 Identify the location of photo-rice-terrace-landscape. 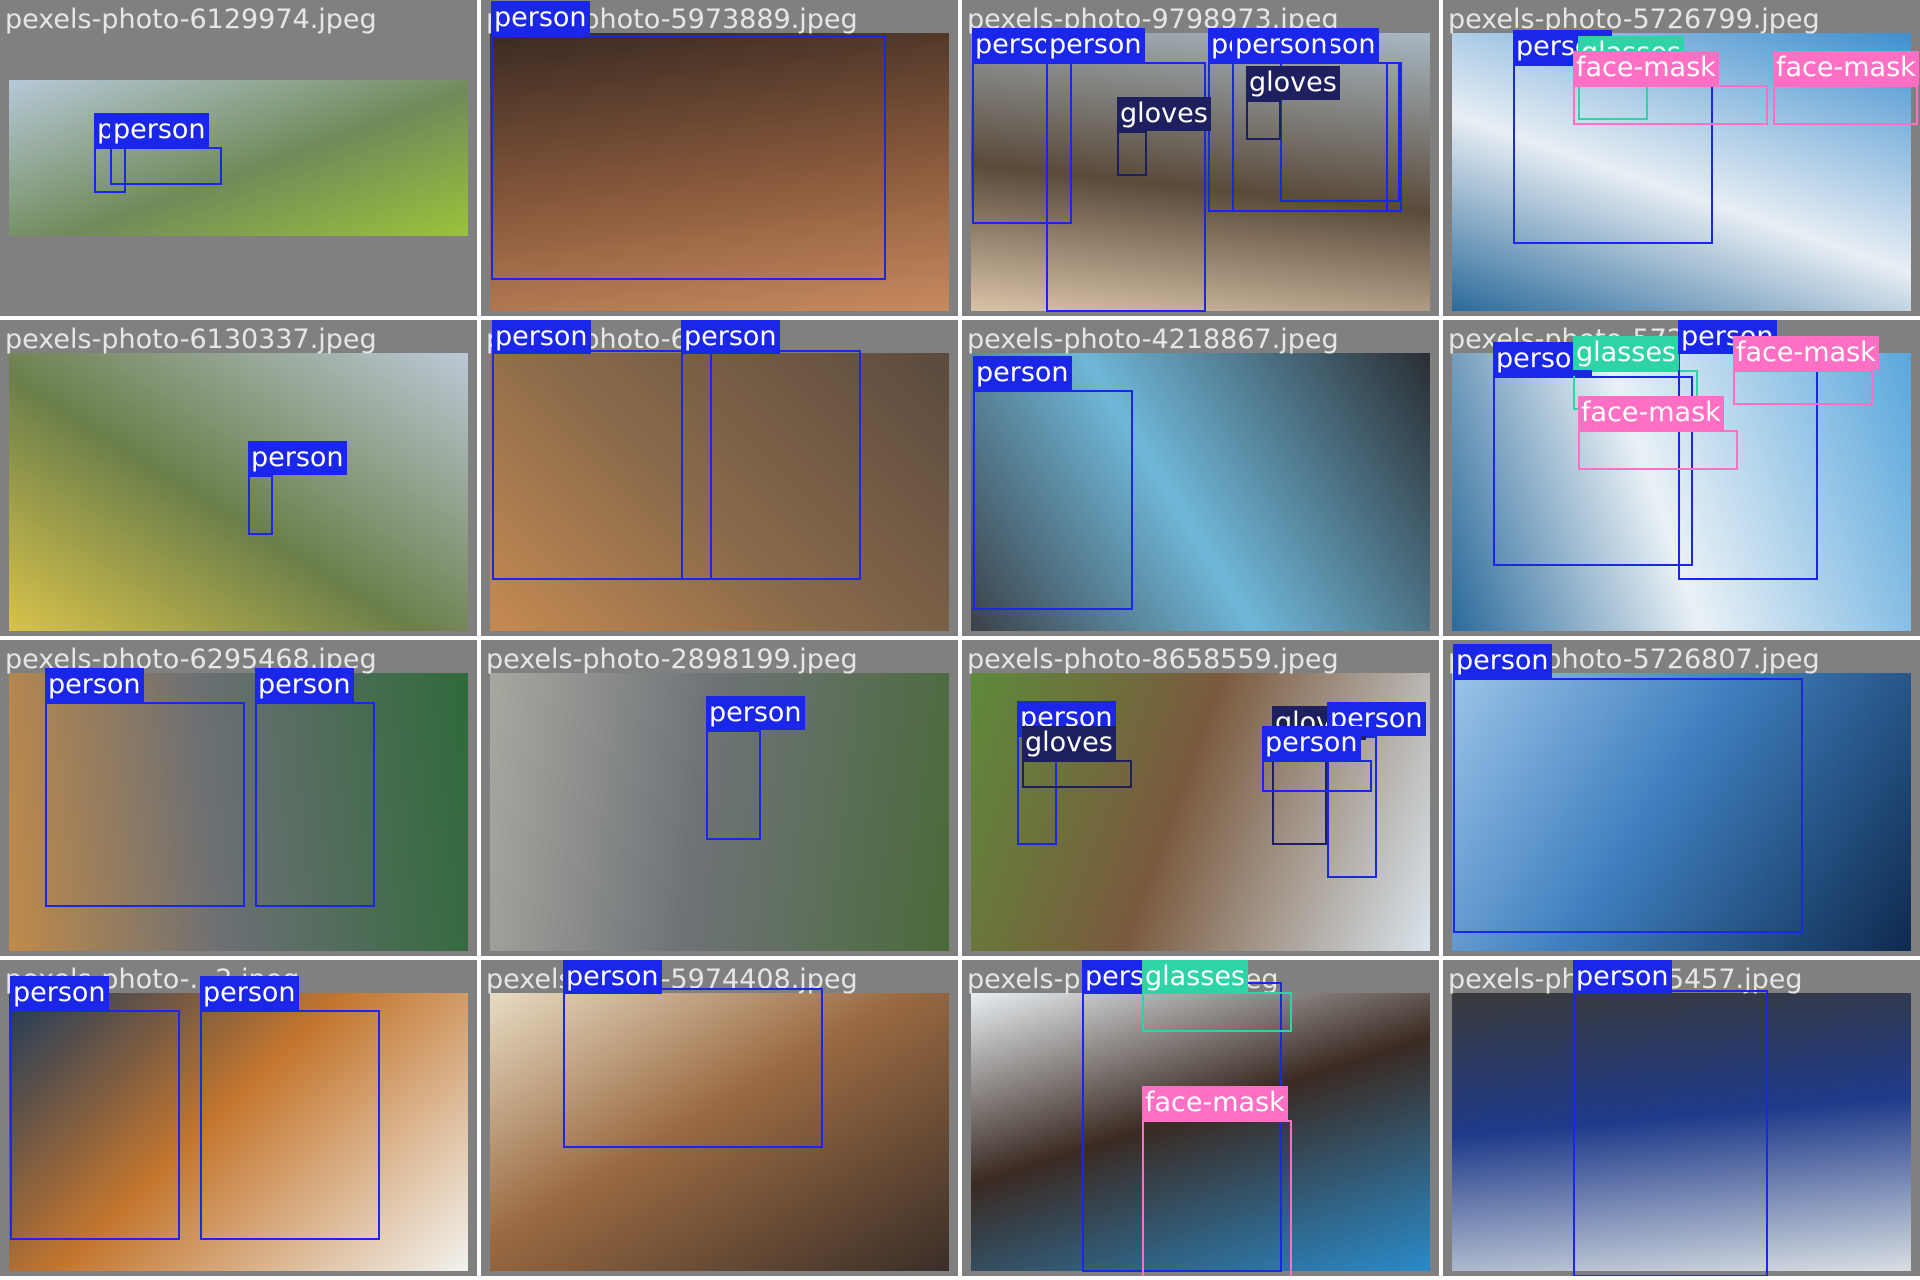
(238, 158).